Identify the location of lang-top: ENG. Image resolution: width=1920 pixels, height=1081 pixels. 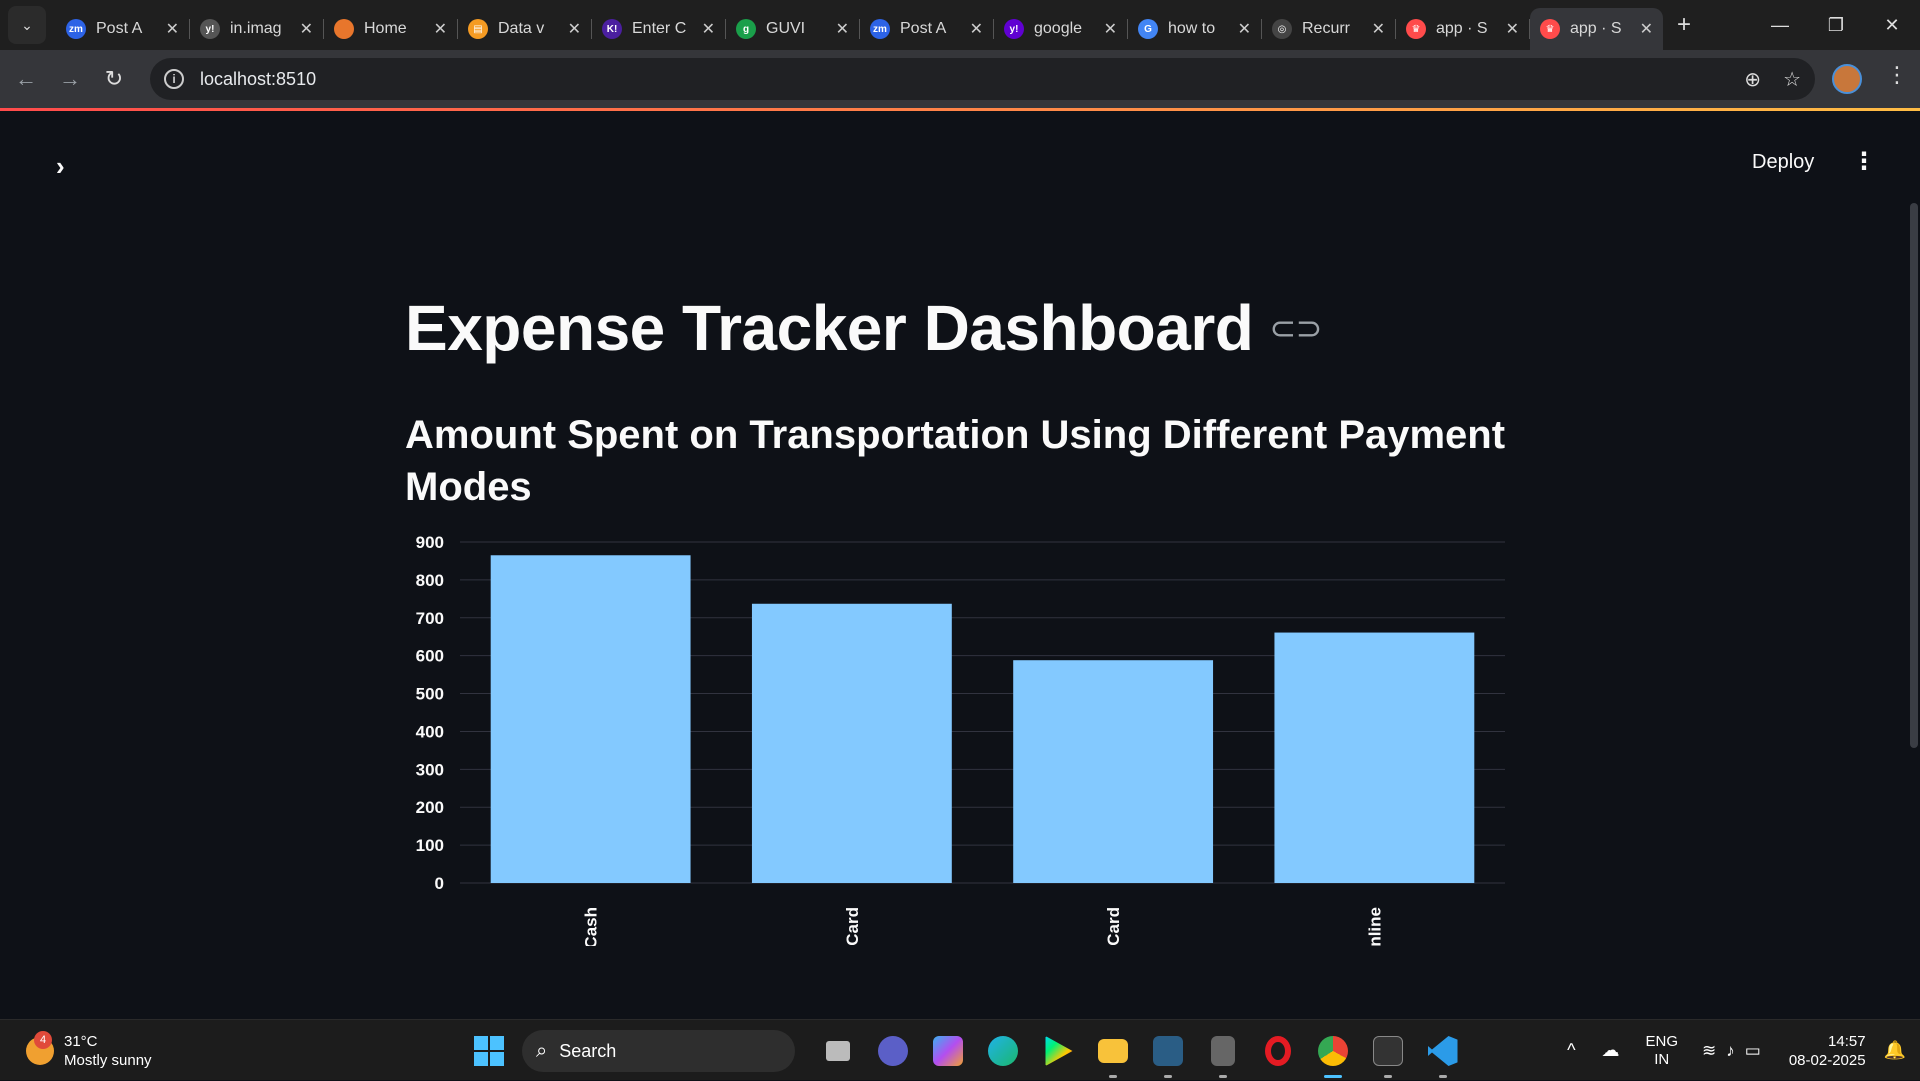
(1662, 1041).